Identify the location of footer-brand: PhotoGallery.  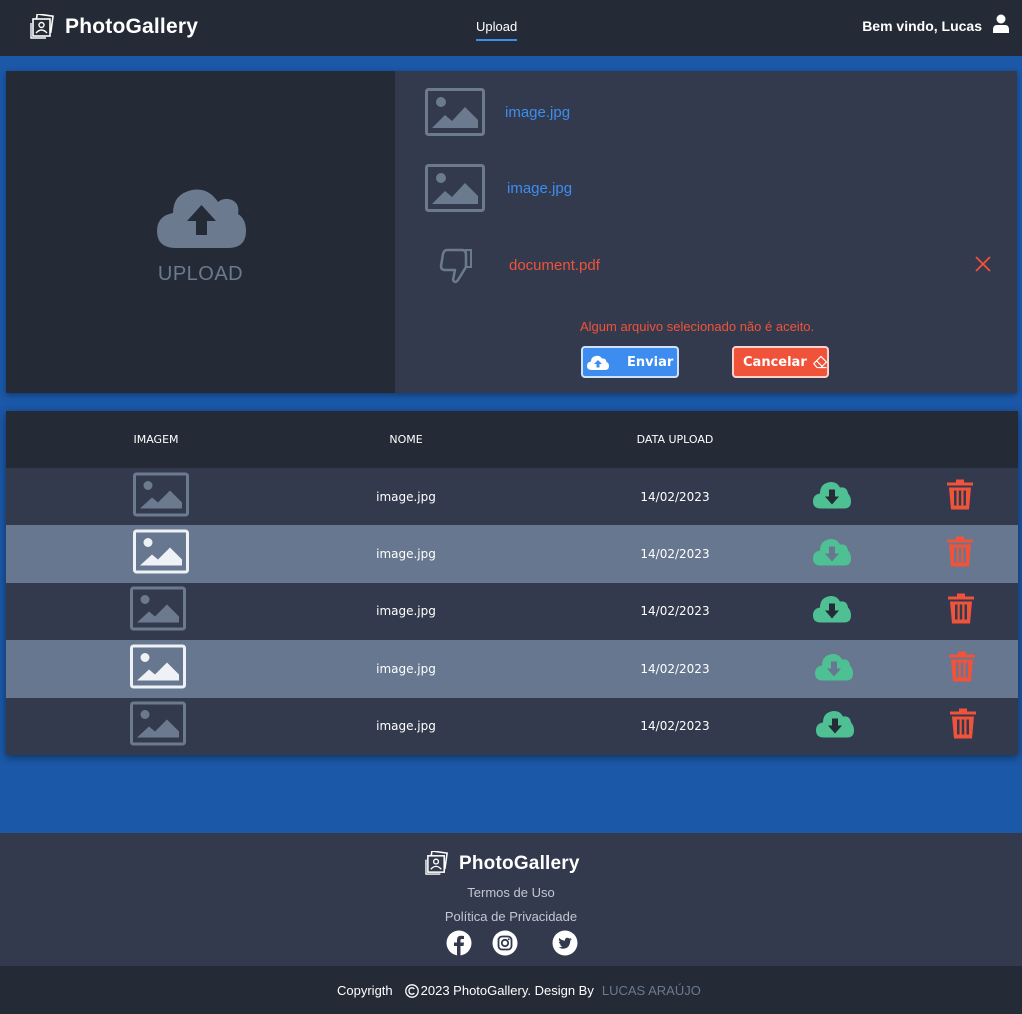
(502, 863).